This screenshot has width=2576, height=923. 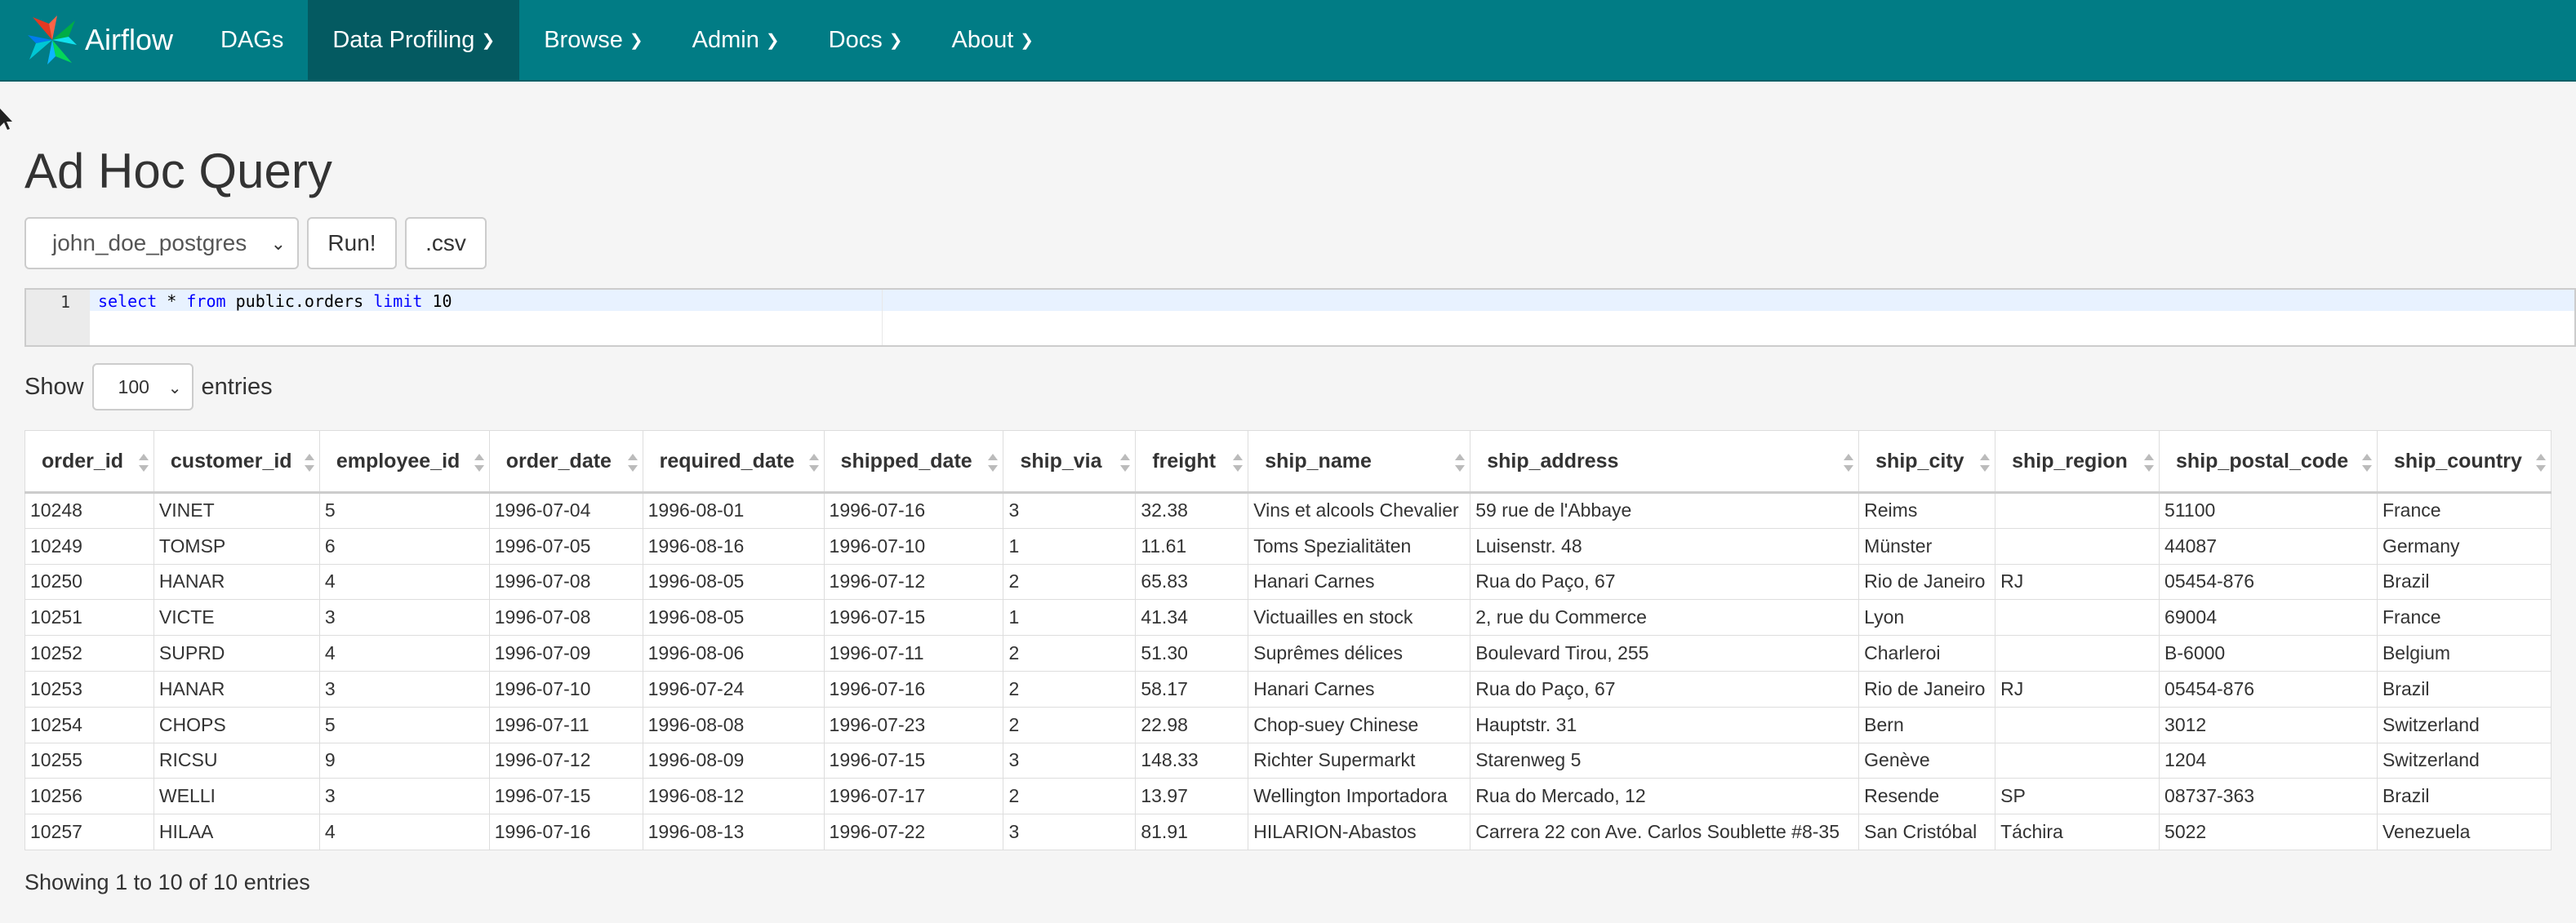 What do you see at coordinates (733, 724) in the screenshot?
I see `cell-required-date: 1996-08-08` at bounding box center [733, 724].